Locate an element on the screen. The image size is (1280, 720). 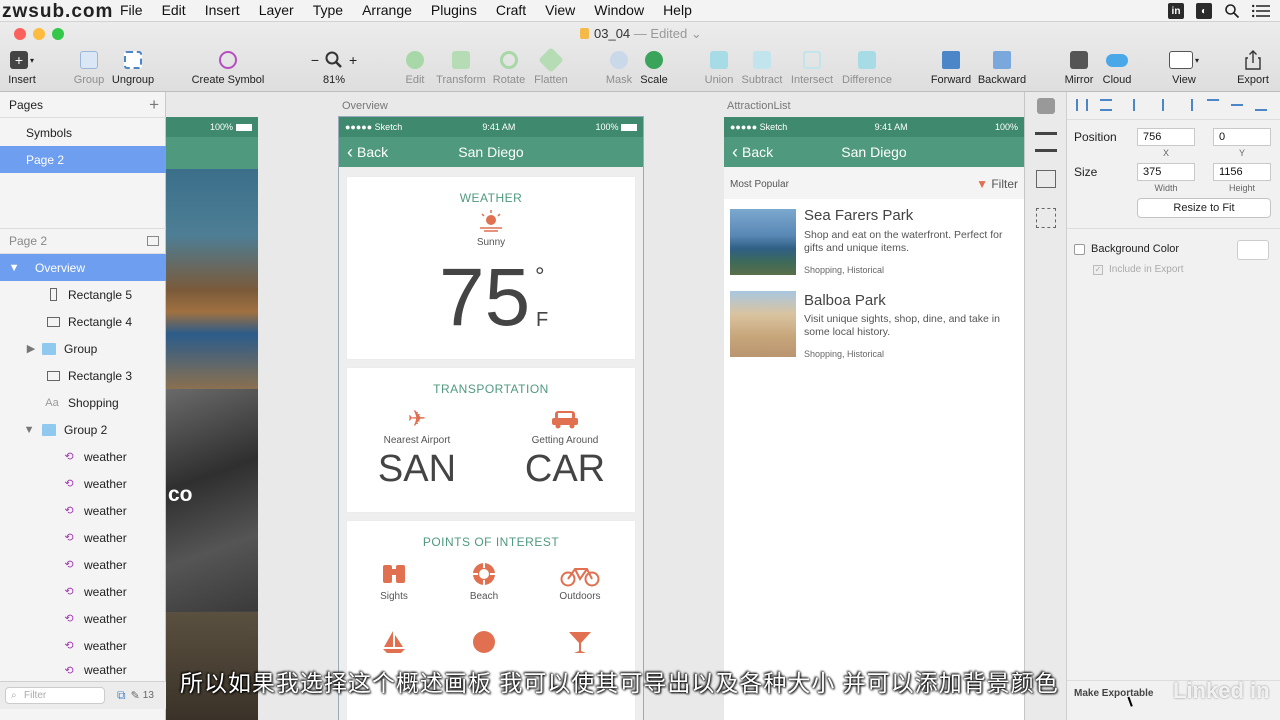
difference-button: Difference is located at coordinates (867, 67).